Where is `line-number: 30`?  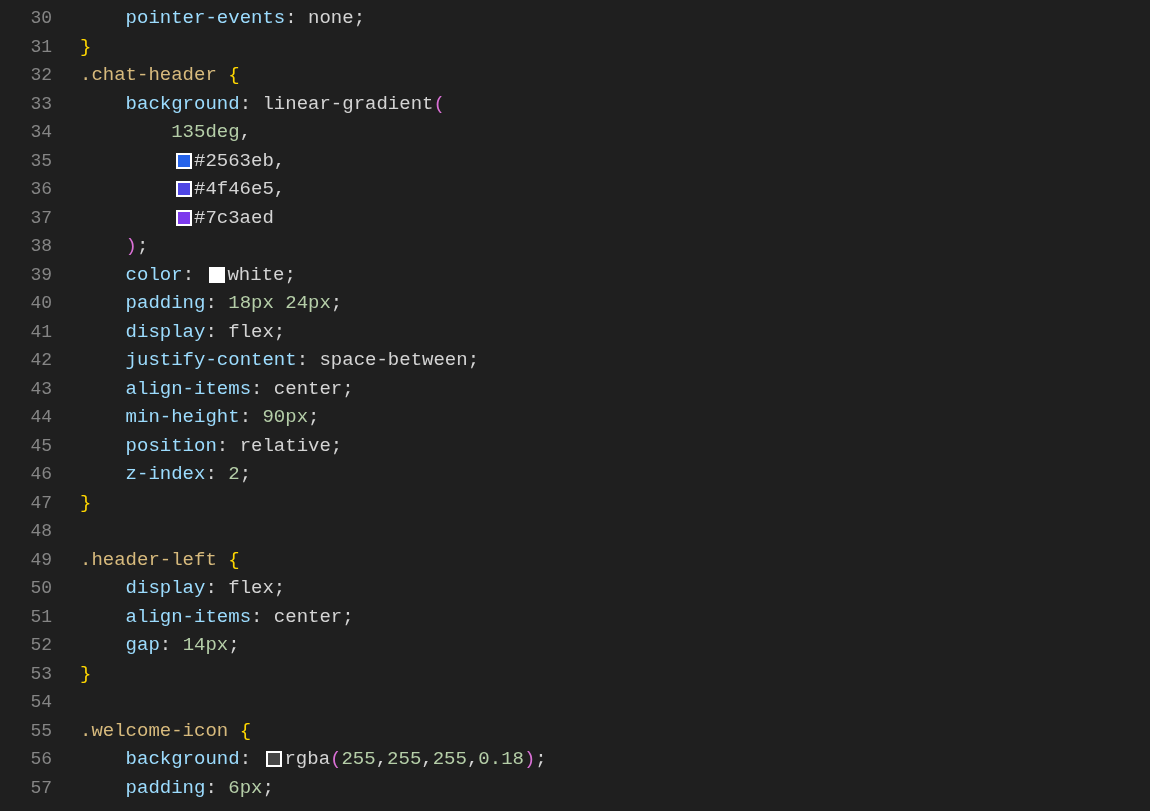
line-number: 30 is located at coordinates (40, 18).